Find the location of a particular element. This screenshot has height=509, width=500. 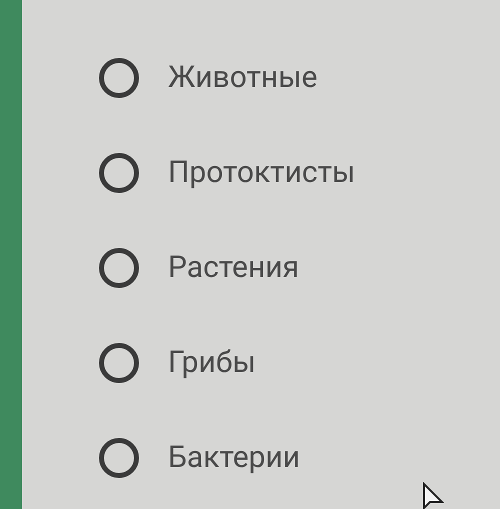

option-label: Грибы is located at coordinates (212, 362).